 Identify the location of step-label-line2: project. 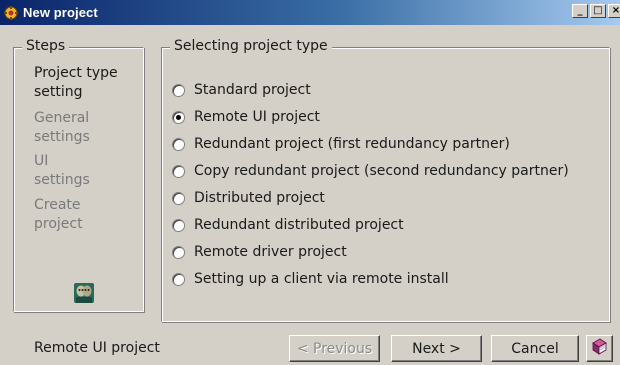
(58, 224).